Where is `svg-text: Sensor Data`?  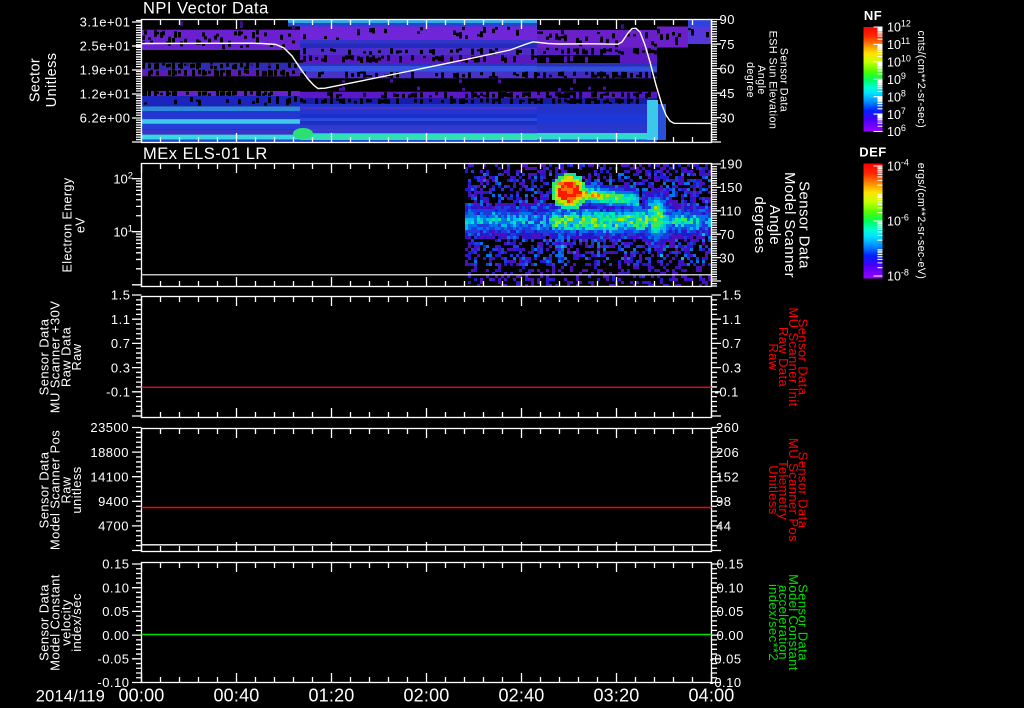 svg-text: Sensor Data is located at coordinates (784, 80).